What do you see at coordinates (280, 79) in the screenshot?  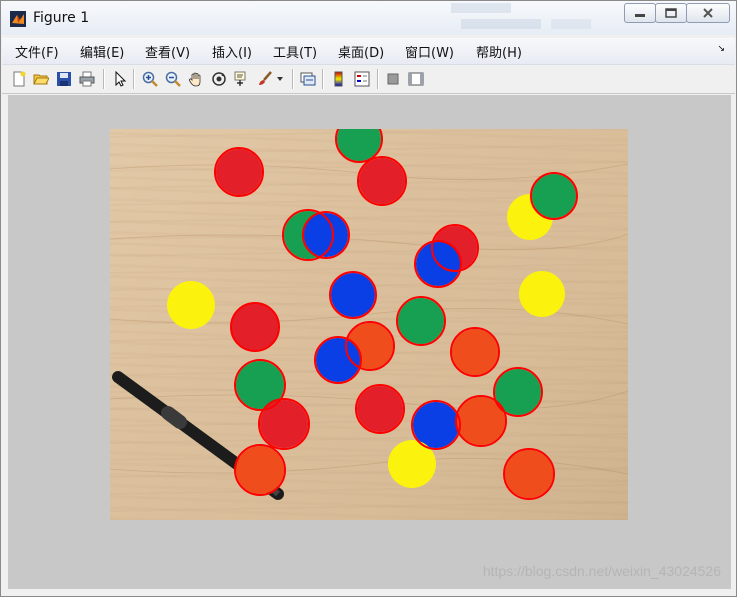 I see `brush-dropdown-icon` at bounding box center [280, 79].